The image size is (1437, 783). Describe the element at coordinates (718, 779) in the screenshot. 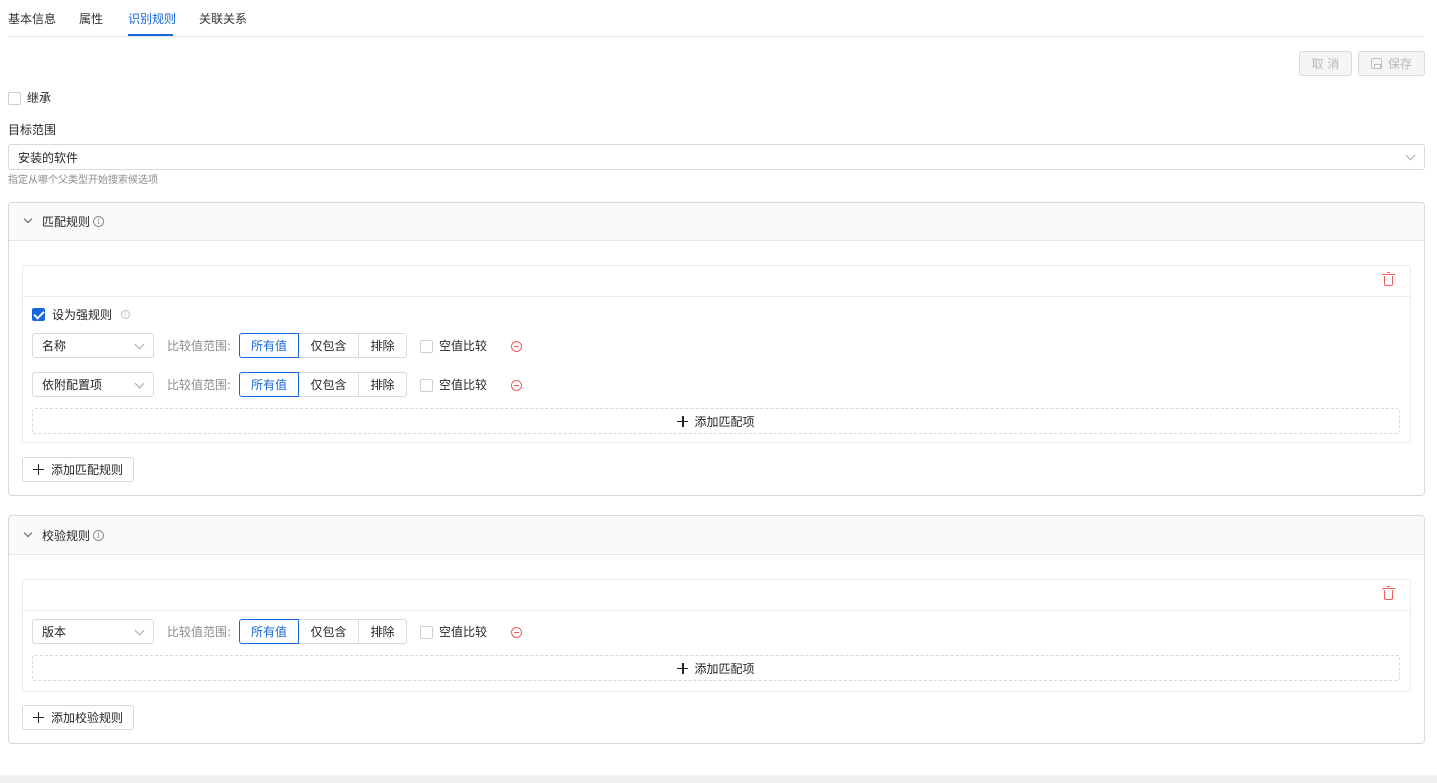

I see `footer-bar` at that location.